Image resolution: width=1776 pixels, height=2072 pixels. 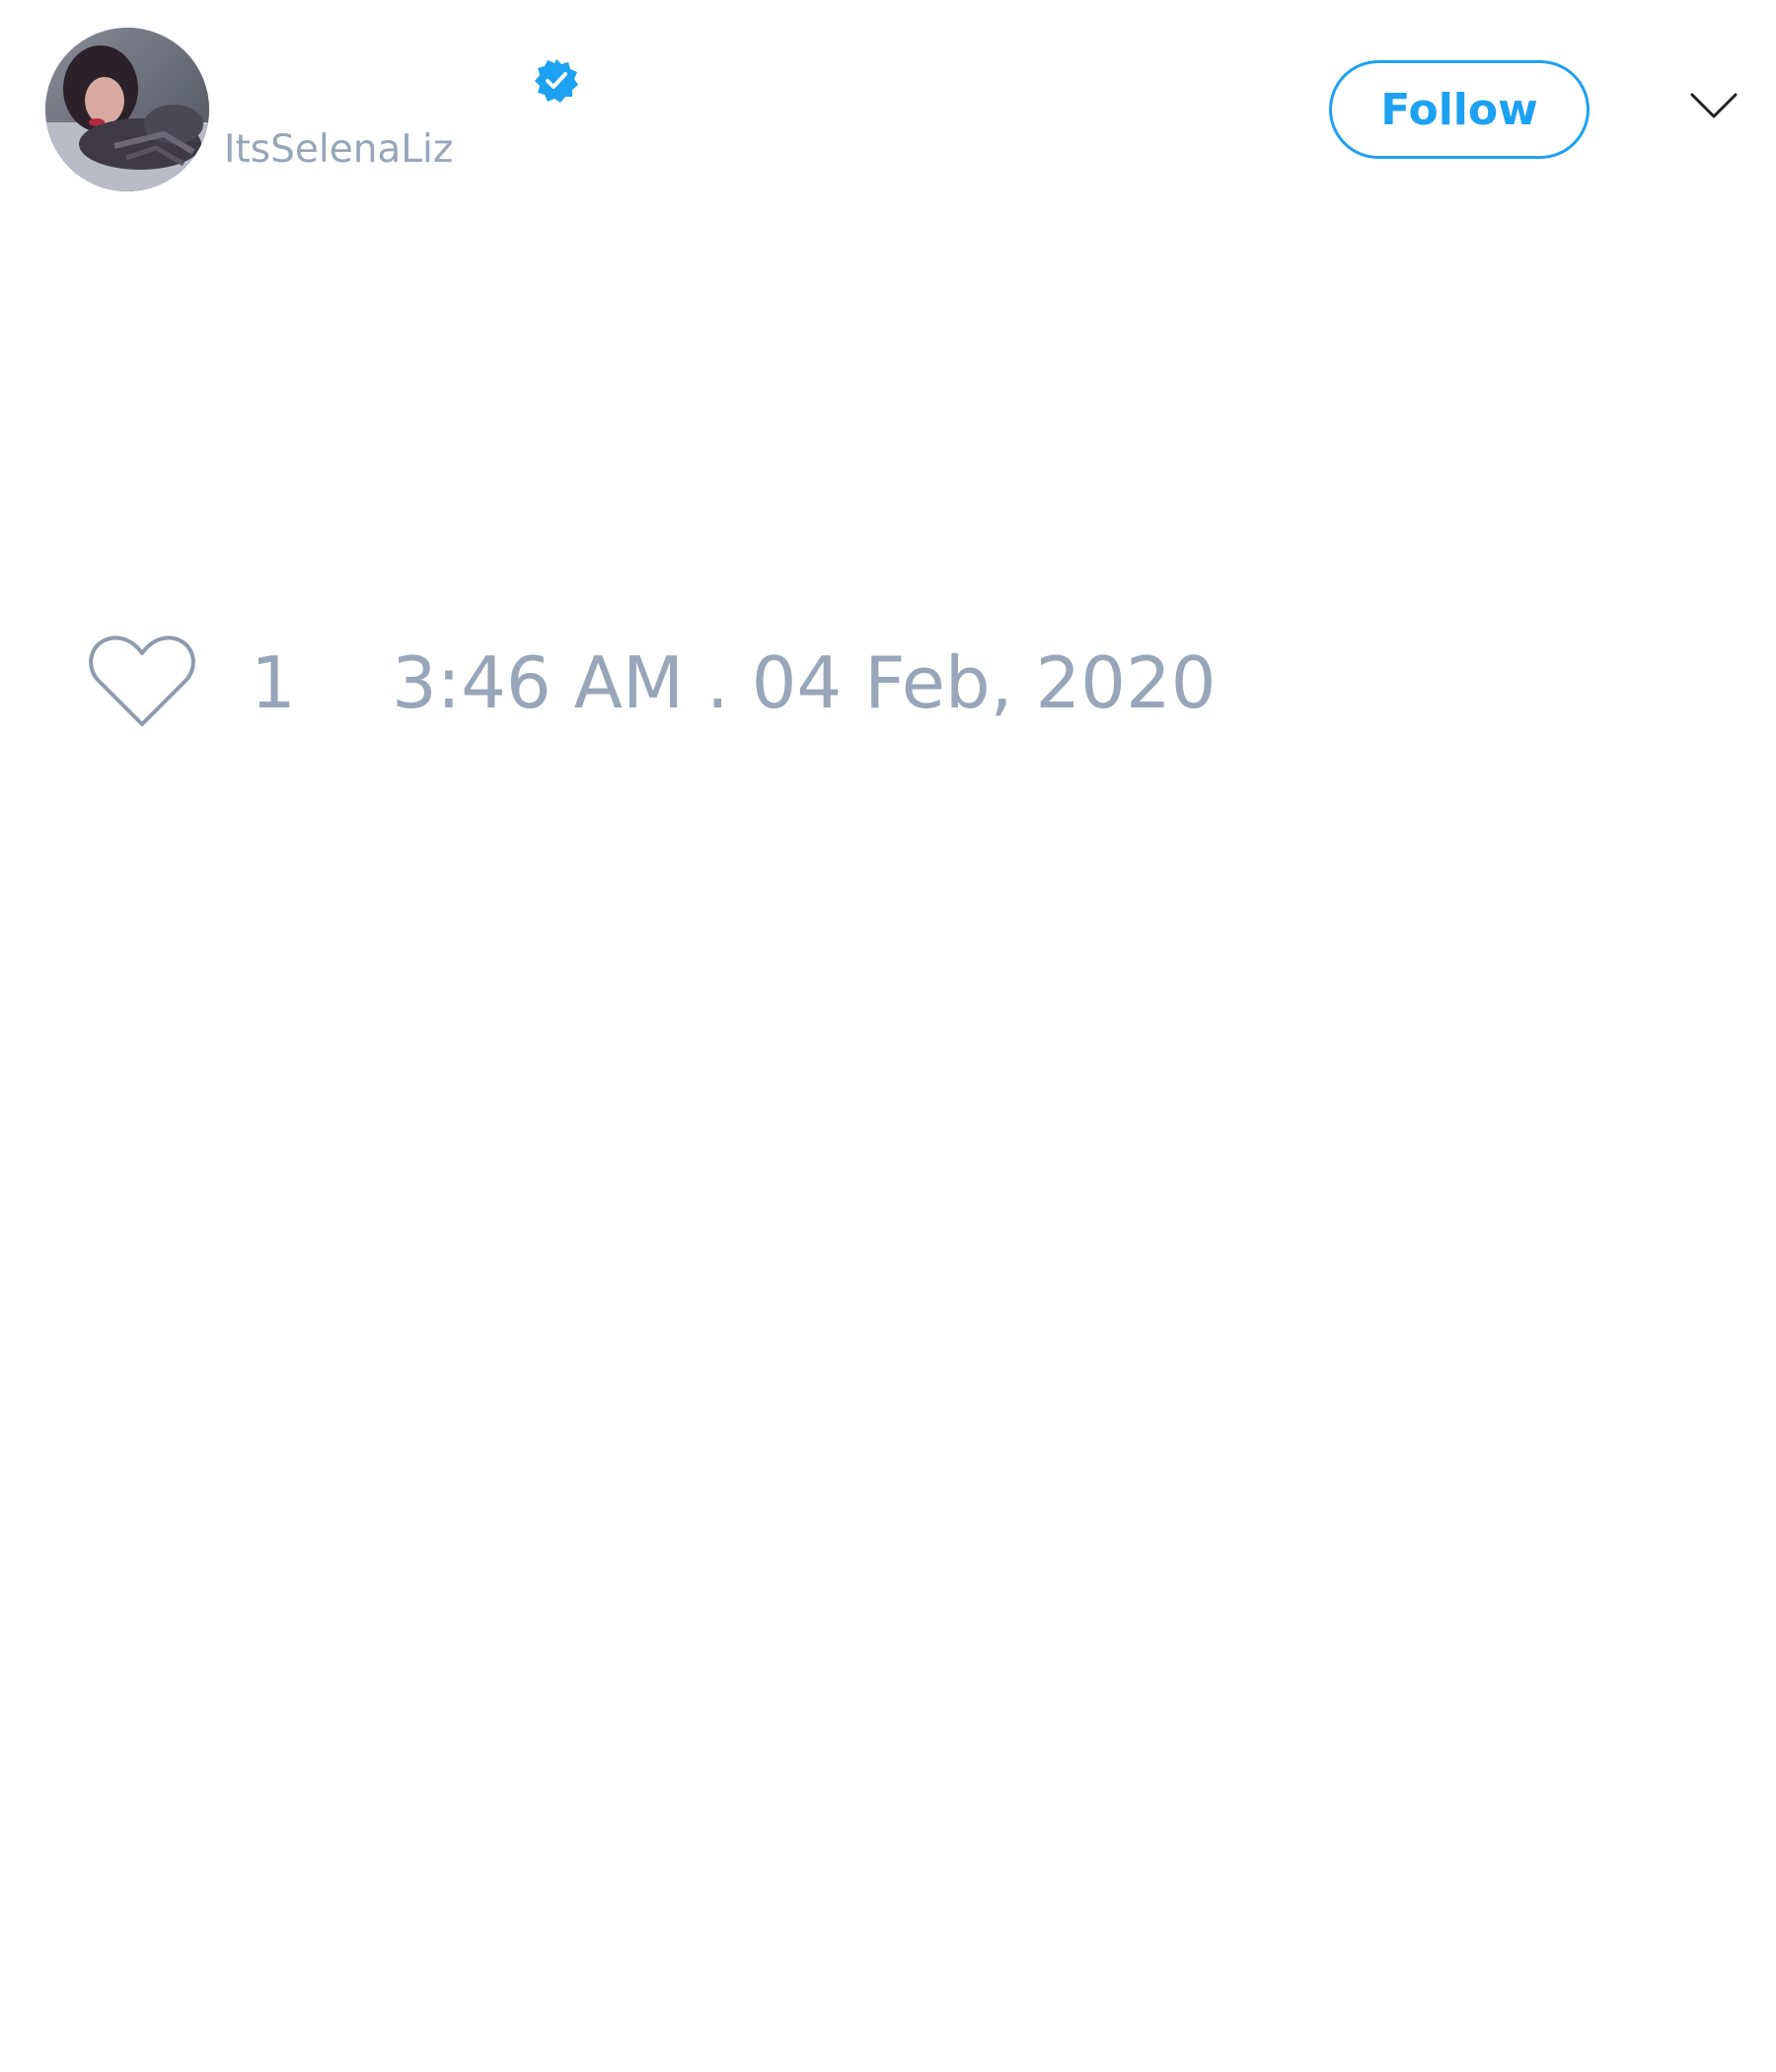 I want to click on like-count: 1, so click(x=274, y=683).